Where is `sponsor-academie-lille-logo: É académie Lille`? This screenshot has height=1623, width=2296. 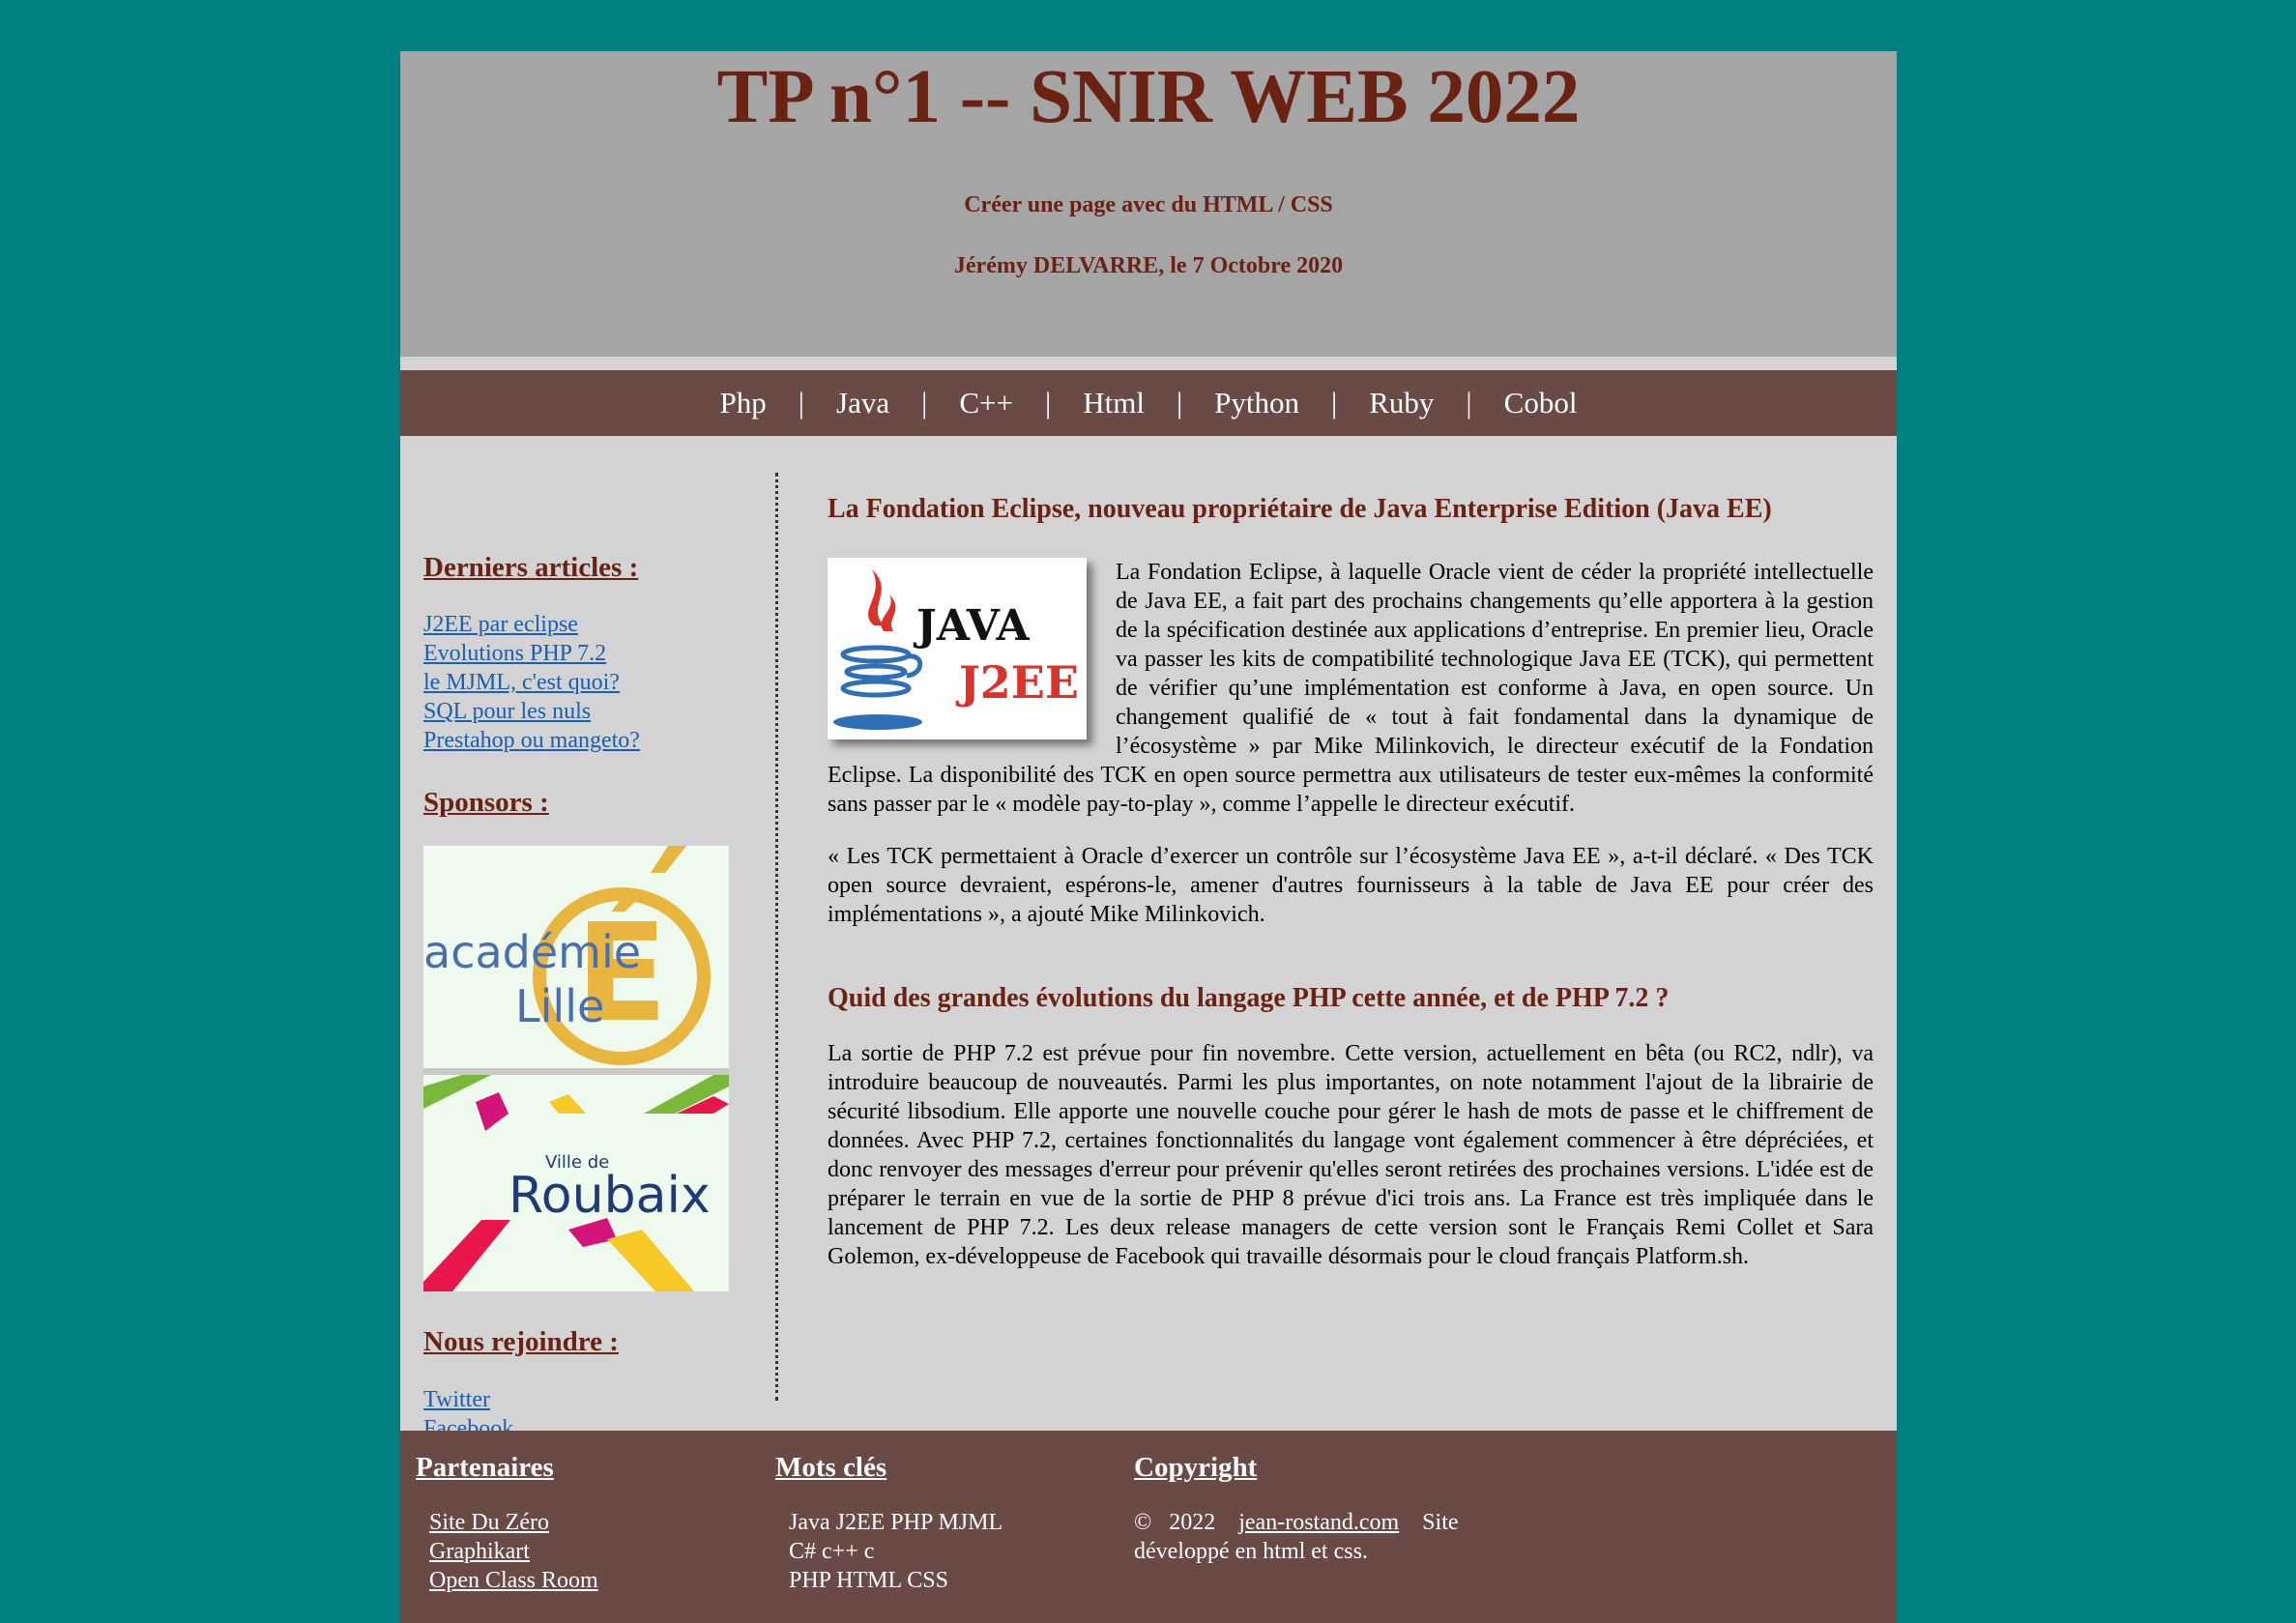 sponsor-academie-lille-logo: É académie Lille is located at coordinates (576, 957).